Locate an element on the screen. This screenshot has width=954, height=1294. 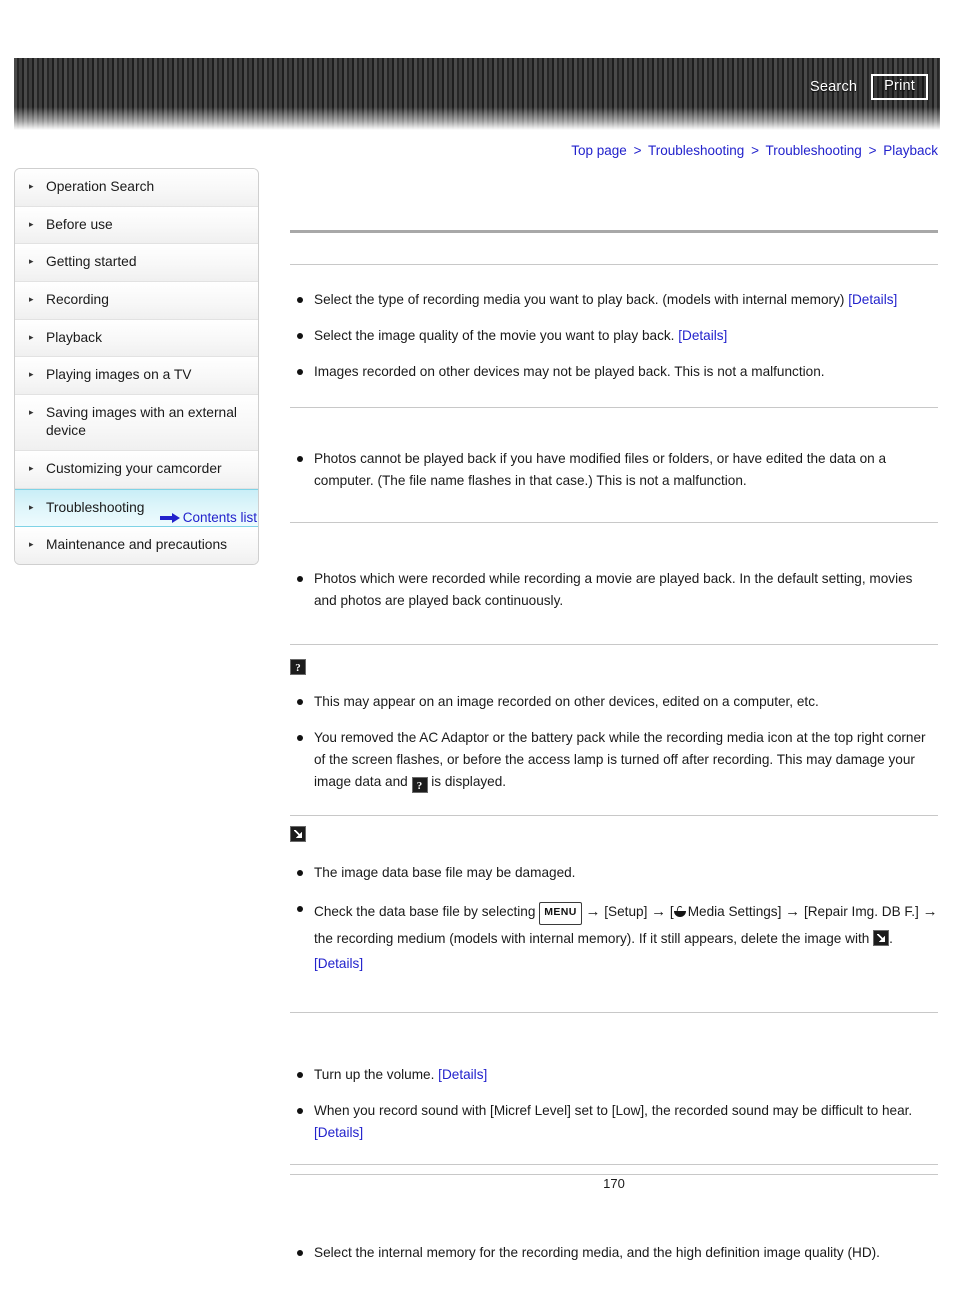
sidebar-item-playing-images-on-a-tv: ▸ Playing images on a TV is located at coordinates (136, 376).